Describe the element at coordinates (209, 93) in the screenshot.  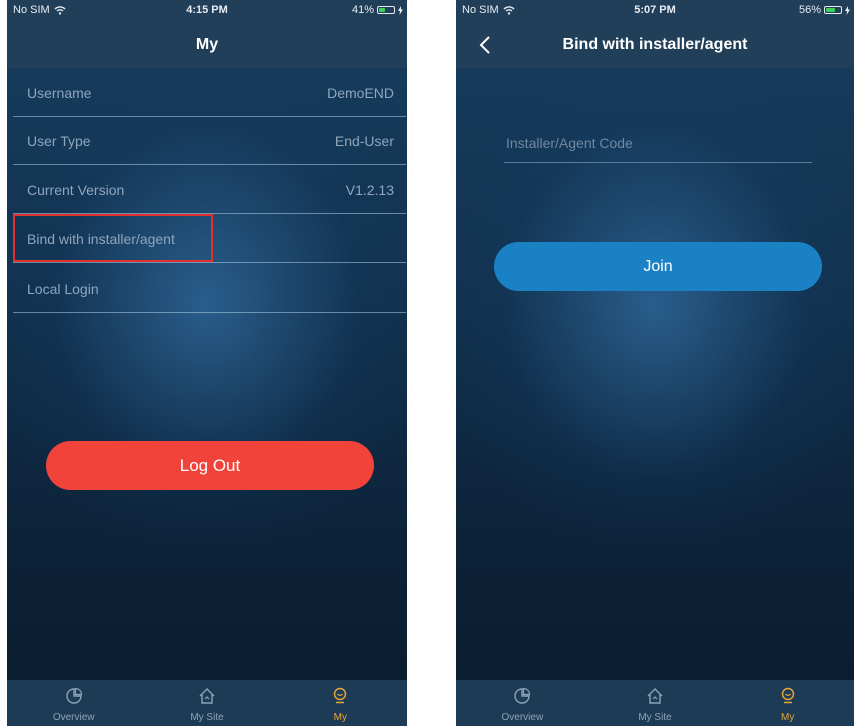
I see `username-row: Username DemoEND` at that location.